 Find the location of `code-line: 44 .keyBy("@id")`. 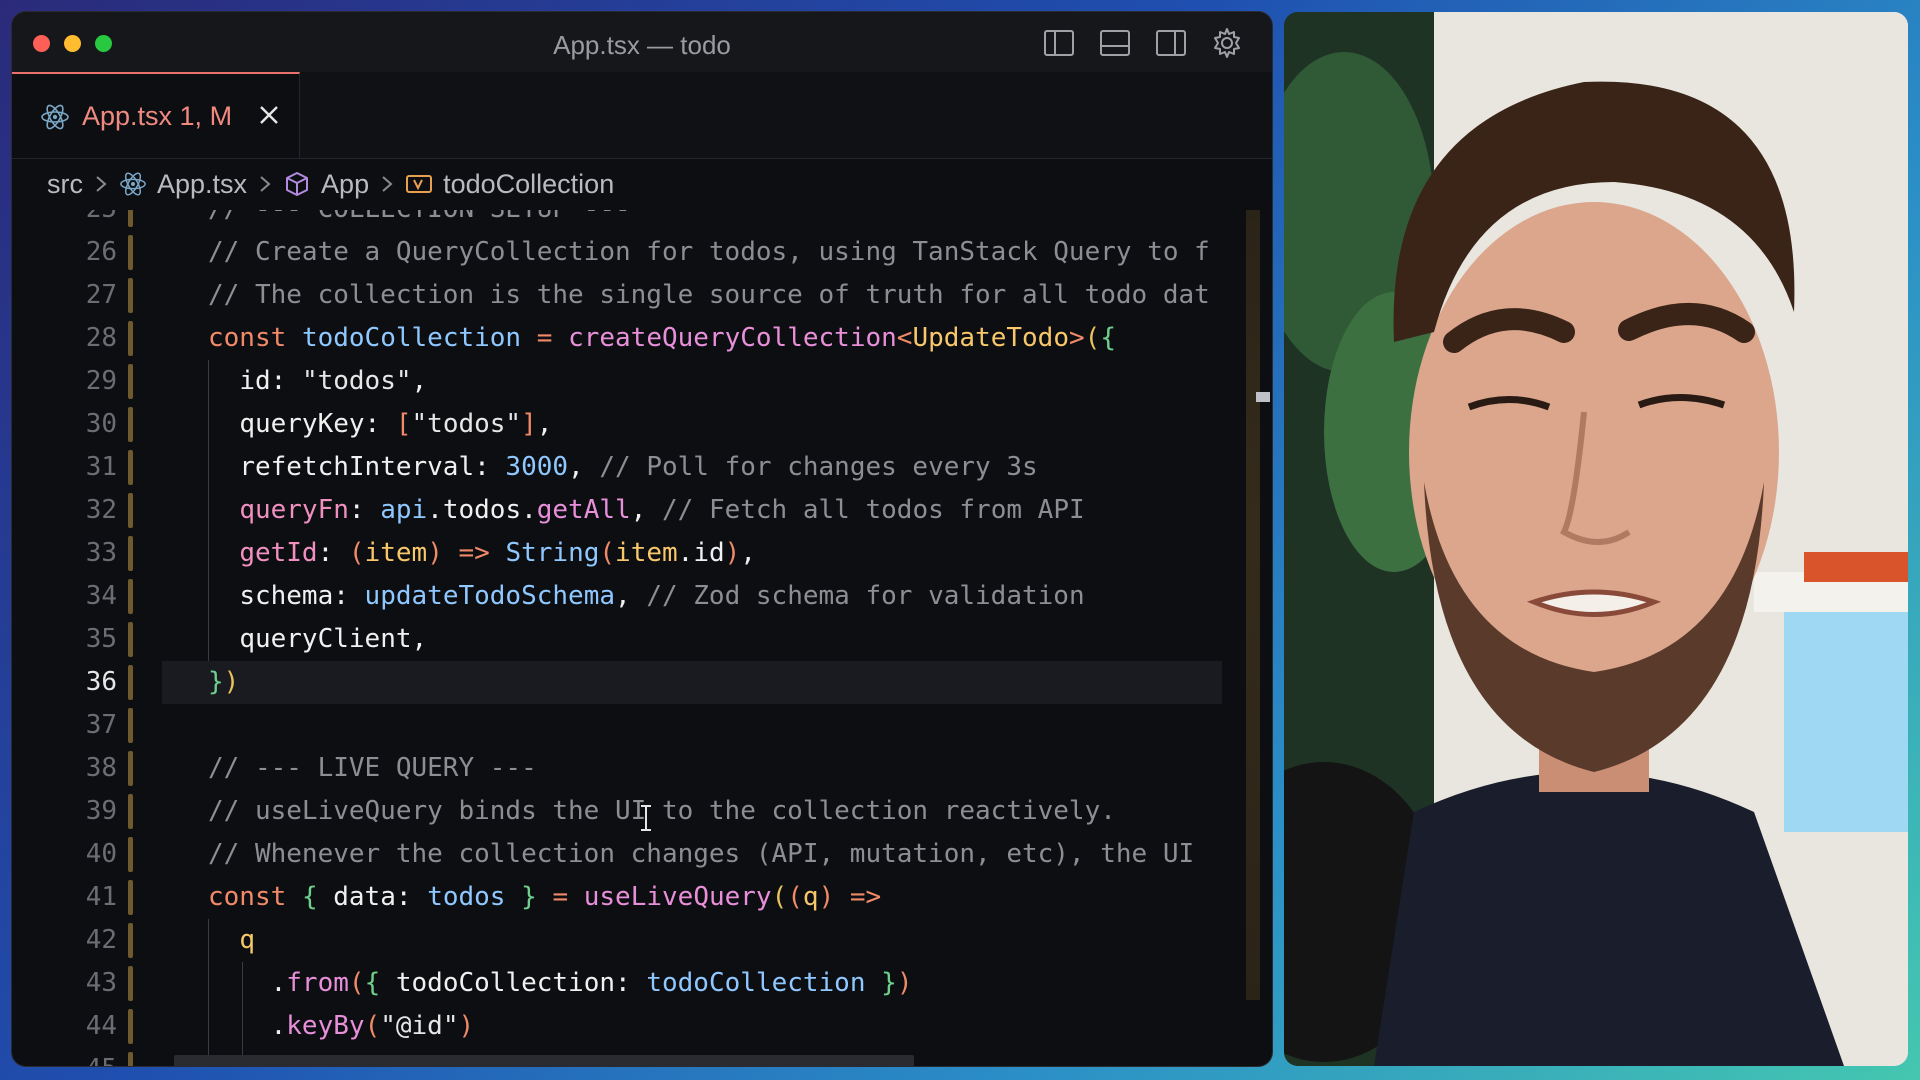

code-line: 44 .keyBy("@id") is located at coordinates (632, 1026).